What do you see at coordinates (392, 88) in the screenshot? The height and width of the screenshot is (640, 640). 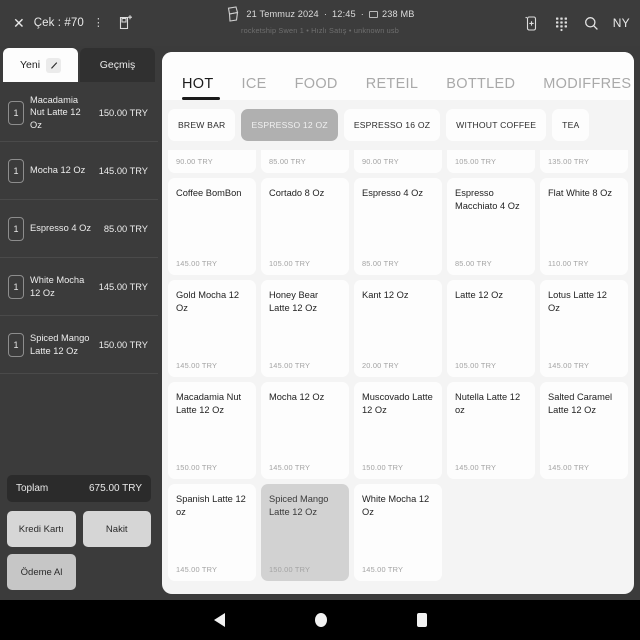 I see `tab-reteil: RETEIL` at bounding box center [392, 88].